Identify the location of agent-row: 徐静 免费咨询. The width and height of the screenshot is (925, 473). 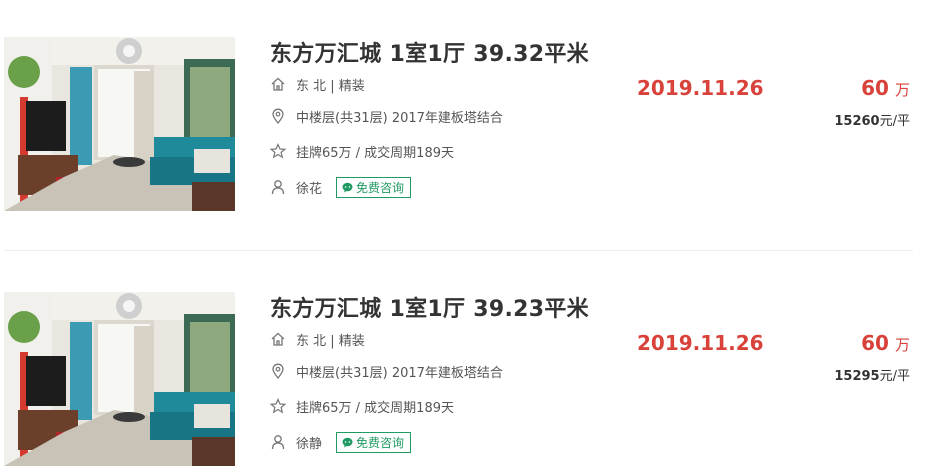
(341, 442).